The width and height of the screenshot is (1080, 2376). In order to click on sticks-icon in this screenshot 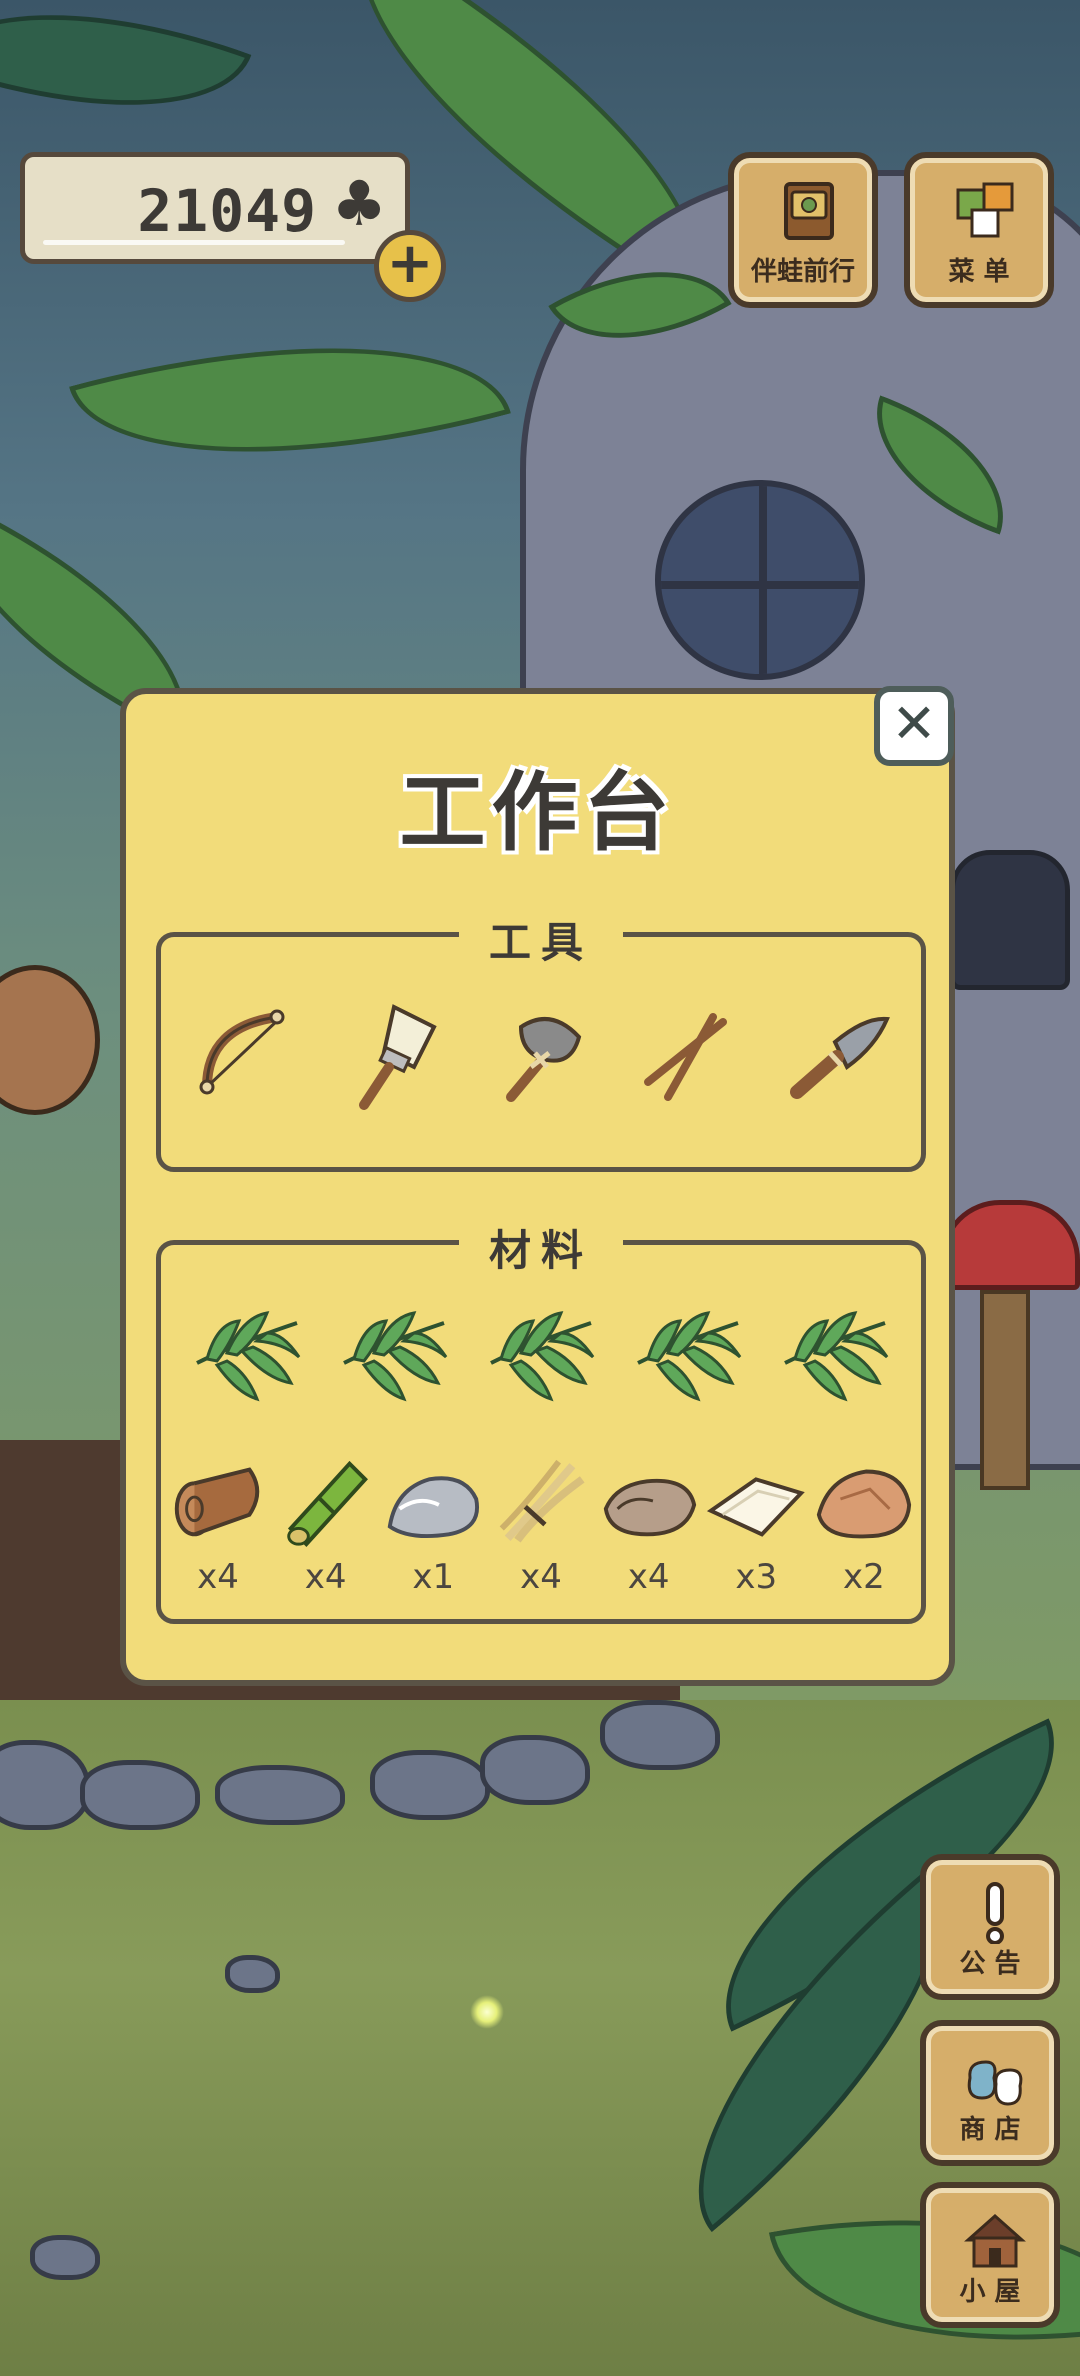, I will do `click(686, 1057)`.